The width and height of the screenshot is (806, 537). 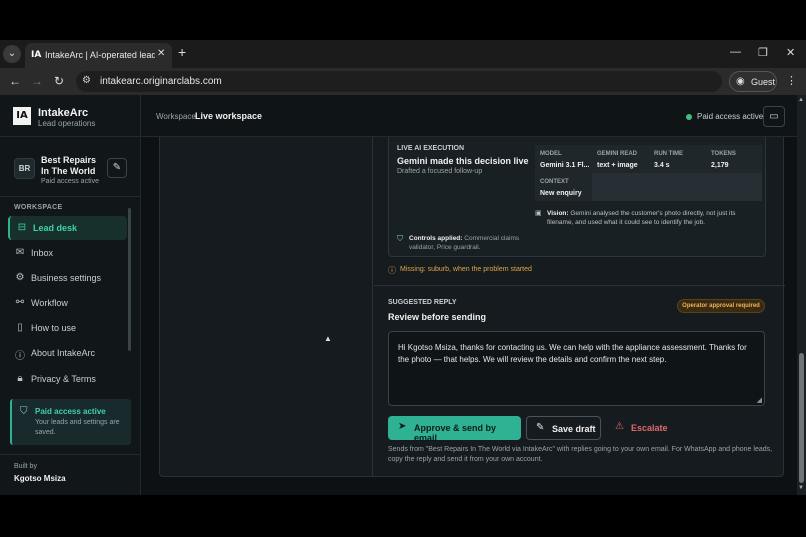 What do you see at coordinates (20, 378) in the screenshot?
I see `lock-icon: 🔒︎` at bounding box center [20, 378].